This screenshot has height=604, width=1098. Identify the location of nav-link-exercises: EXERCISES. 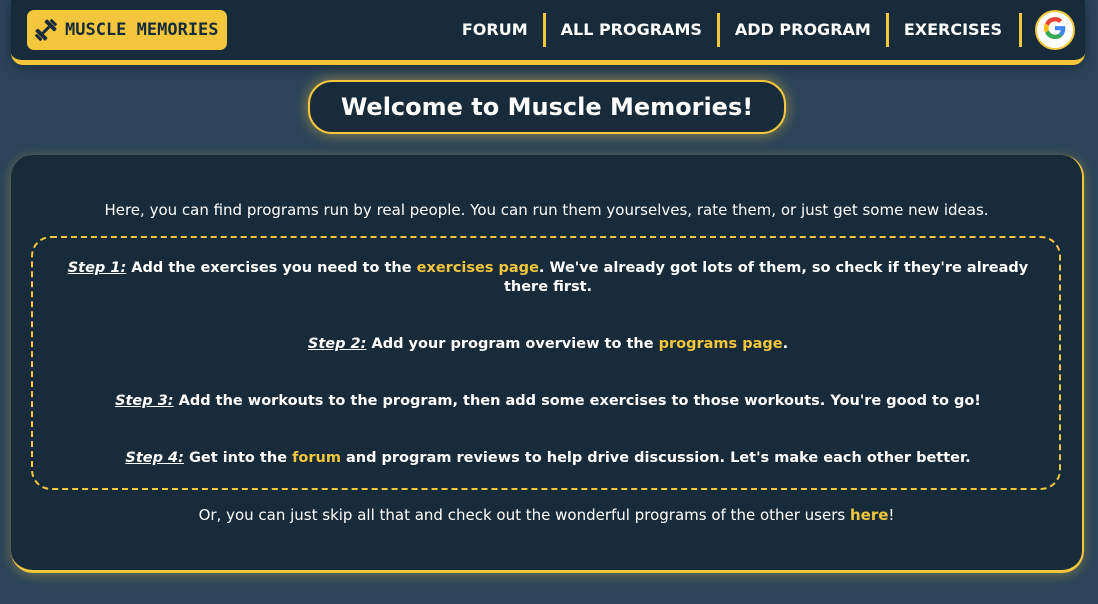
(951, 30).